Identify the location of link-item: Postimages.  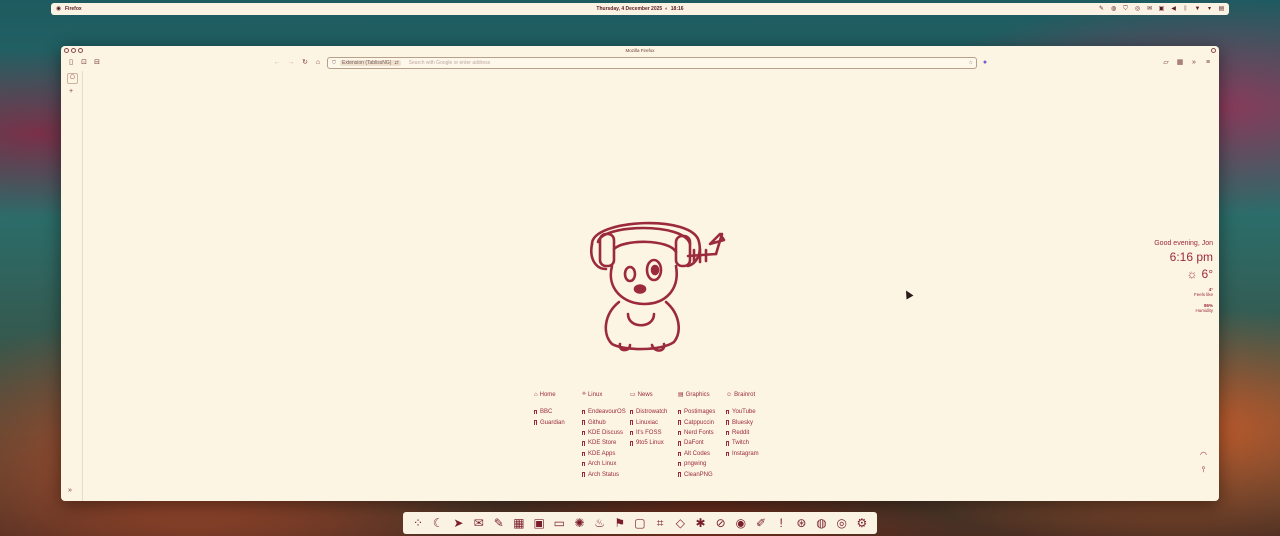
(702, 412).